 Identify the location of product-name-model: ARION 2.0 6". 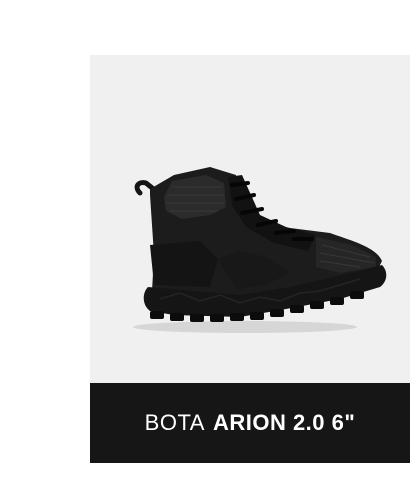
(284, 422).